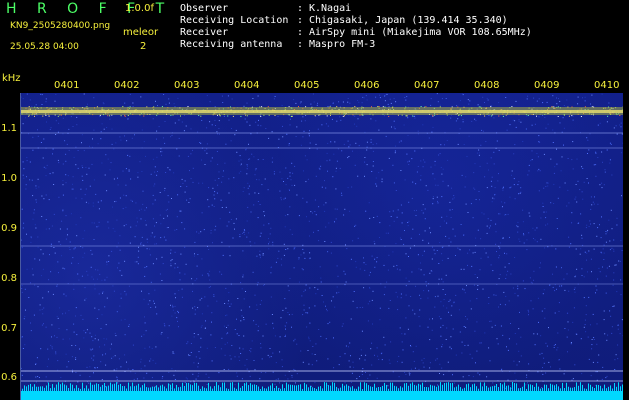 The image size is (629, 400). What do you see at coordinates (367, 85) in the screenshot?
I see `x-tick-0406: 0406` at bounding box center [367, 85].